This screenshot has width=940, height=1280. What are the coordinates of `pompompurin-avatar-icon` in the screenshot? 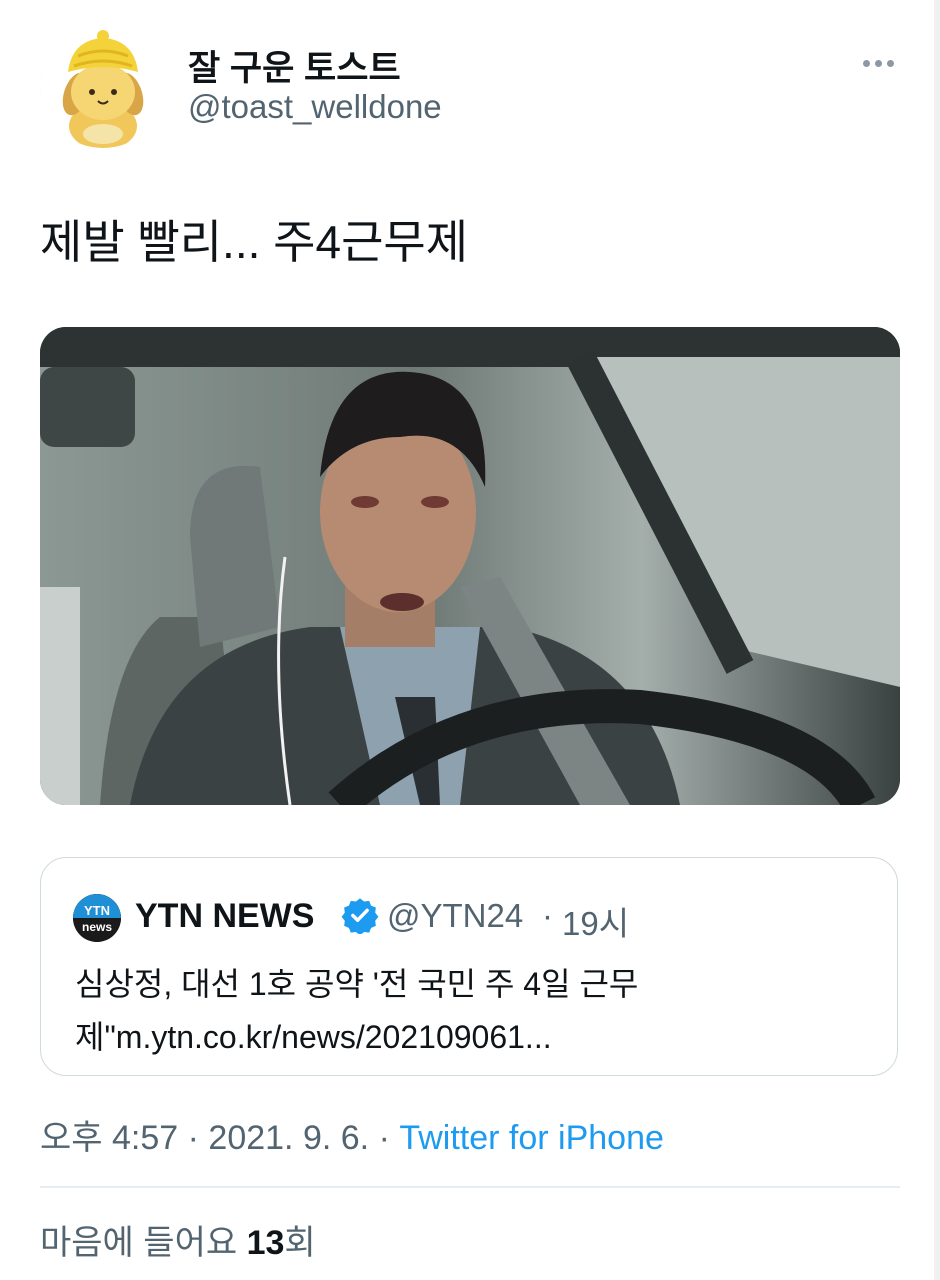 It's located at (103, 85).